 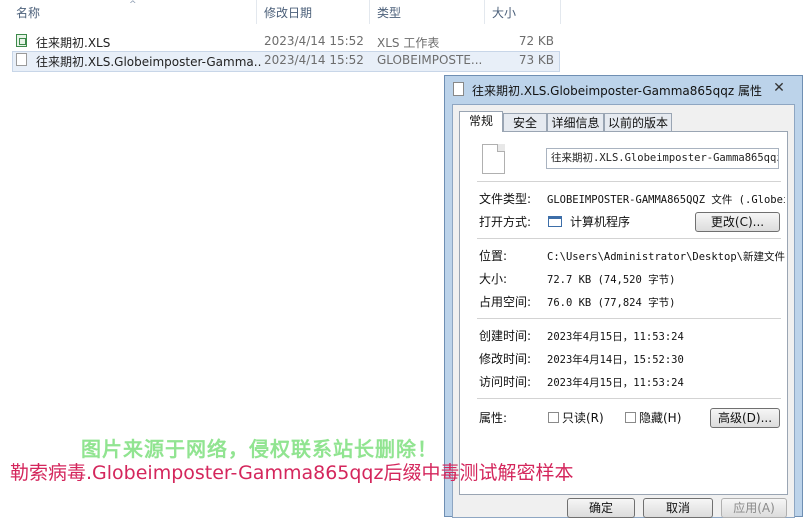 What do you see at coordinates (505, 336) in the screenshot?
I see `created-label: 创建时间:` at bounding box center [505, 336].